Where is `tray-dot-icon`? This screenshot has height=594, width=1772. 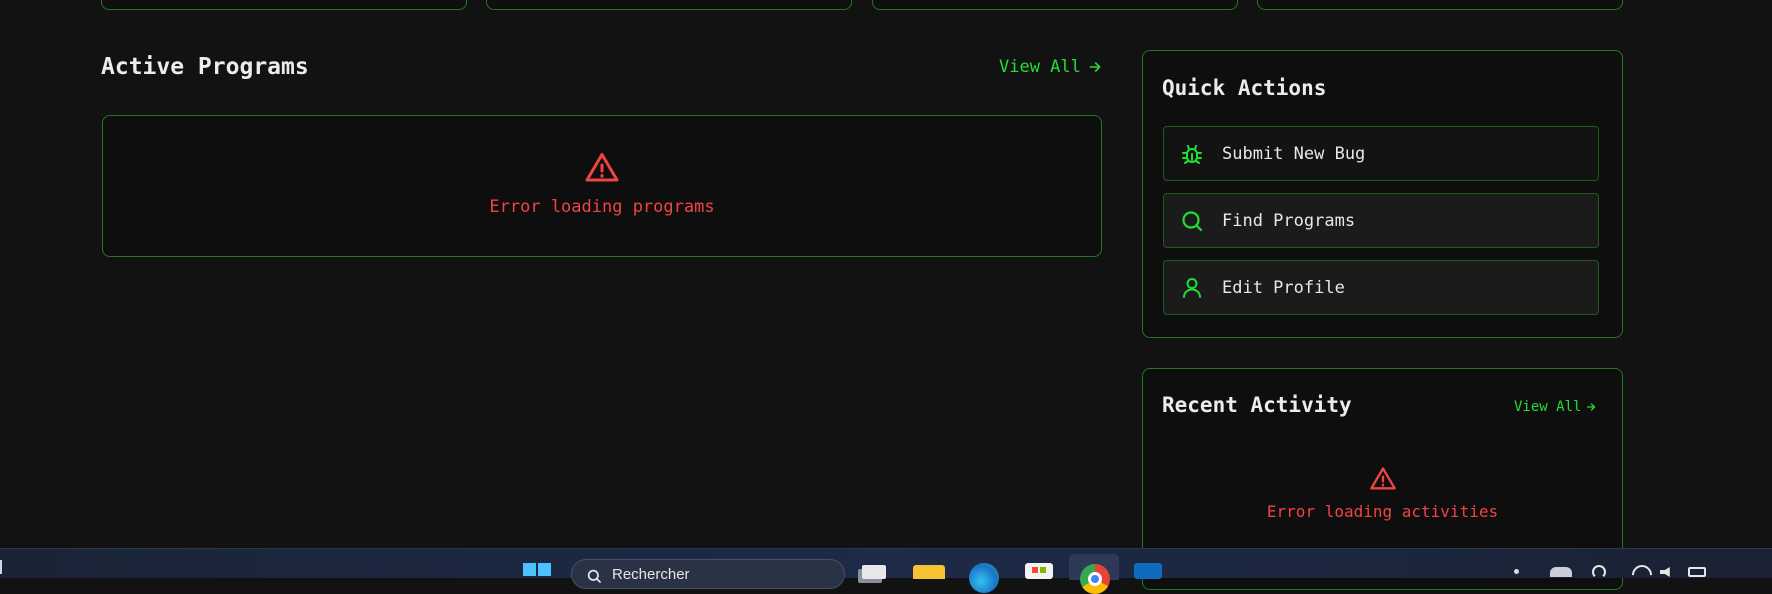
tray-dot-icon is located at coordinates (1516, 571).